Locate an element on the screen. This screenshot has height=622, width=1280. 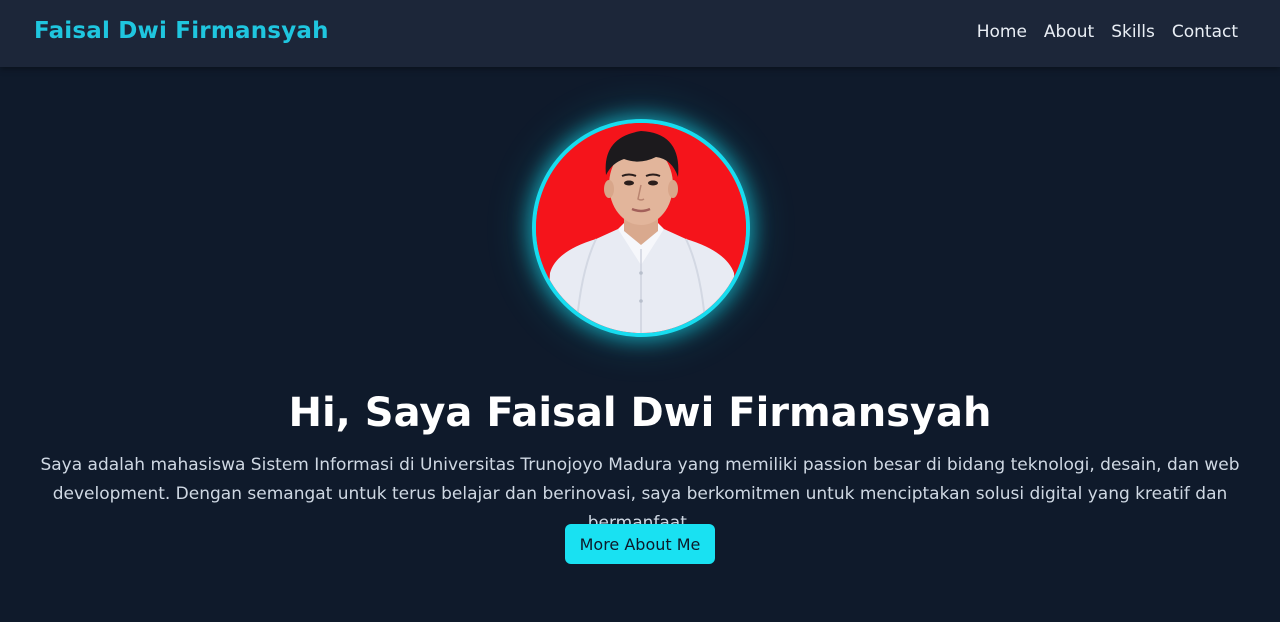
profile-photo is located at coordinates (641, 228).